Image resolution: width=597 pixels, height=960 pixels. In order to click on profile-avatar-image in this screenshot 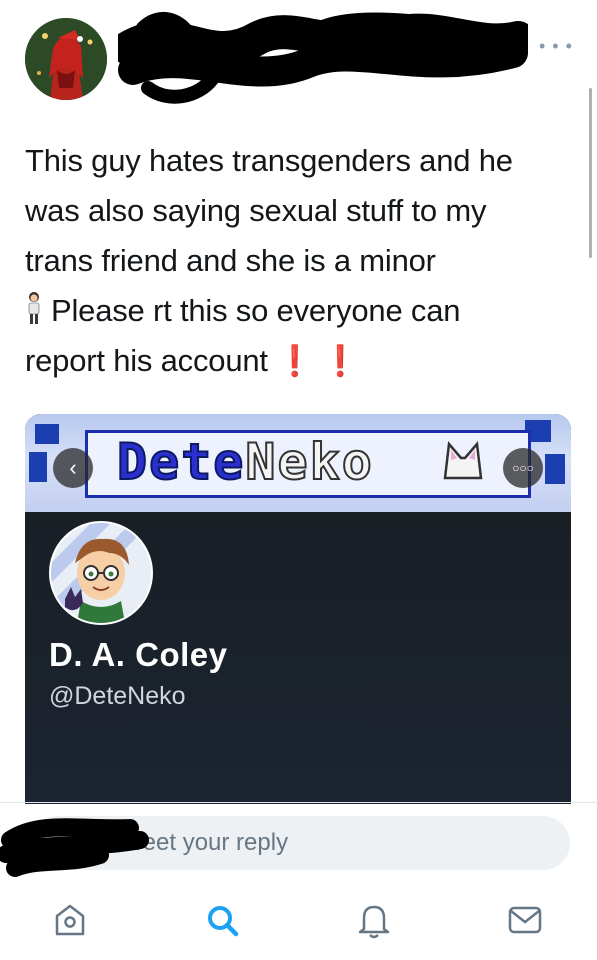, I will do `click(101, 573)`.